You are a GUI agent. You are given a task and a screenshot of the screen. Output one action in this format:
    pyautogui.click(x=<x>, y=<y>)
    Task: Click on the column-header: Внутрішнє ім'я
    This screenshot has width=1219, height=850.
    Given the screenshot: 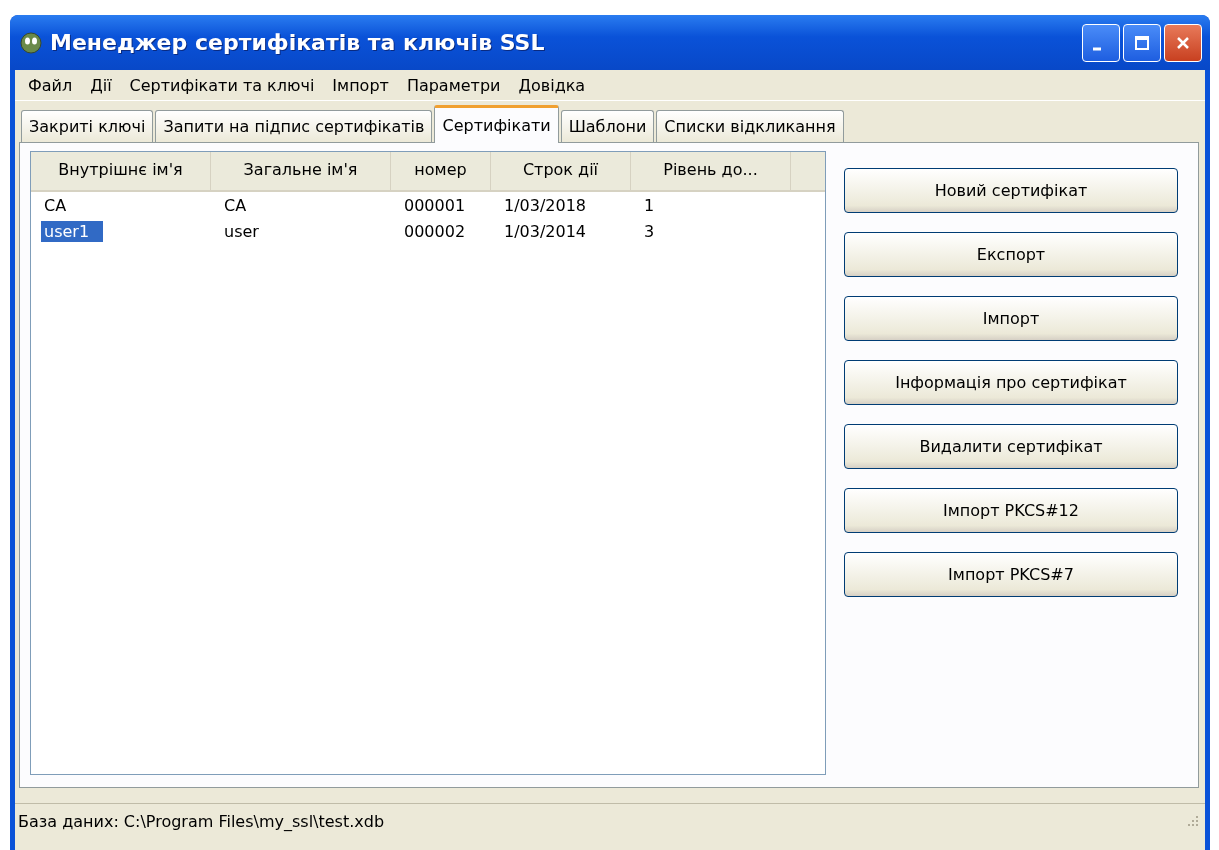 What is the action you would take?
    pyautogui.click(x=121, y=171)
    